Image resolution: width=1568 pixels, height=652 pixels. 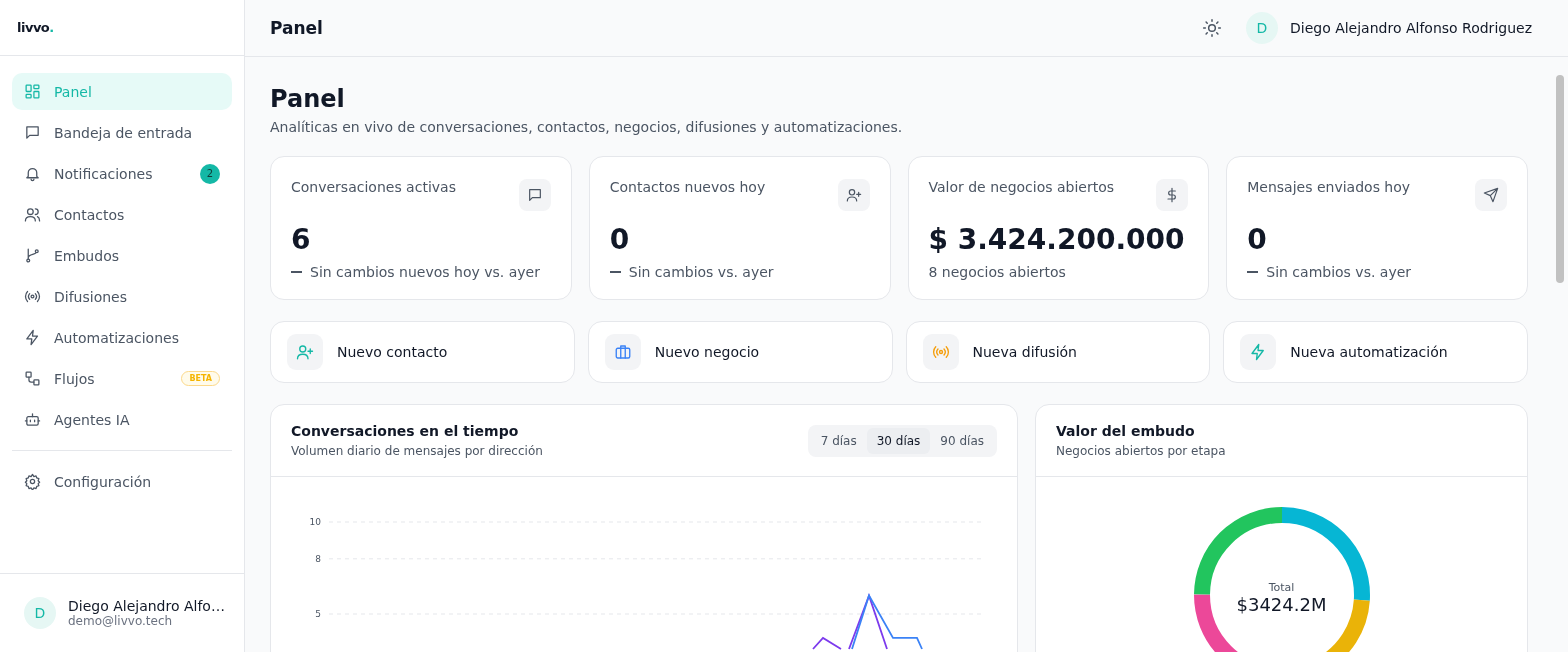 I want to click on count-badge: 2, so click(x=210, y=173).